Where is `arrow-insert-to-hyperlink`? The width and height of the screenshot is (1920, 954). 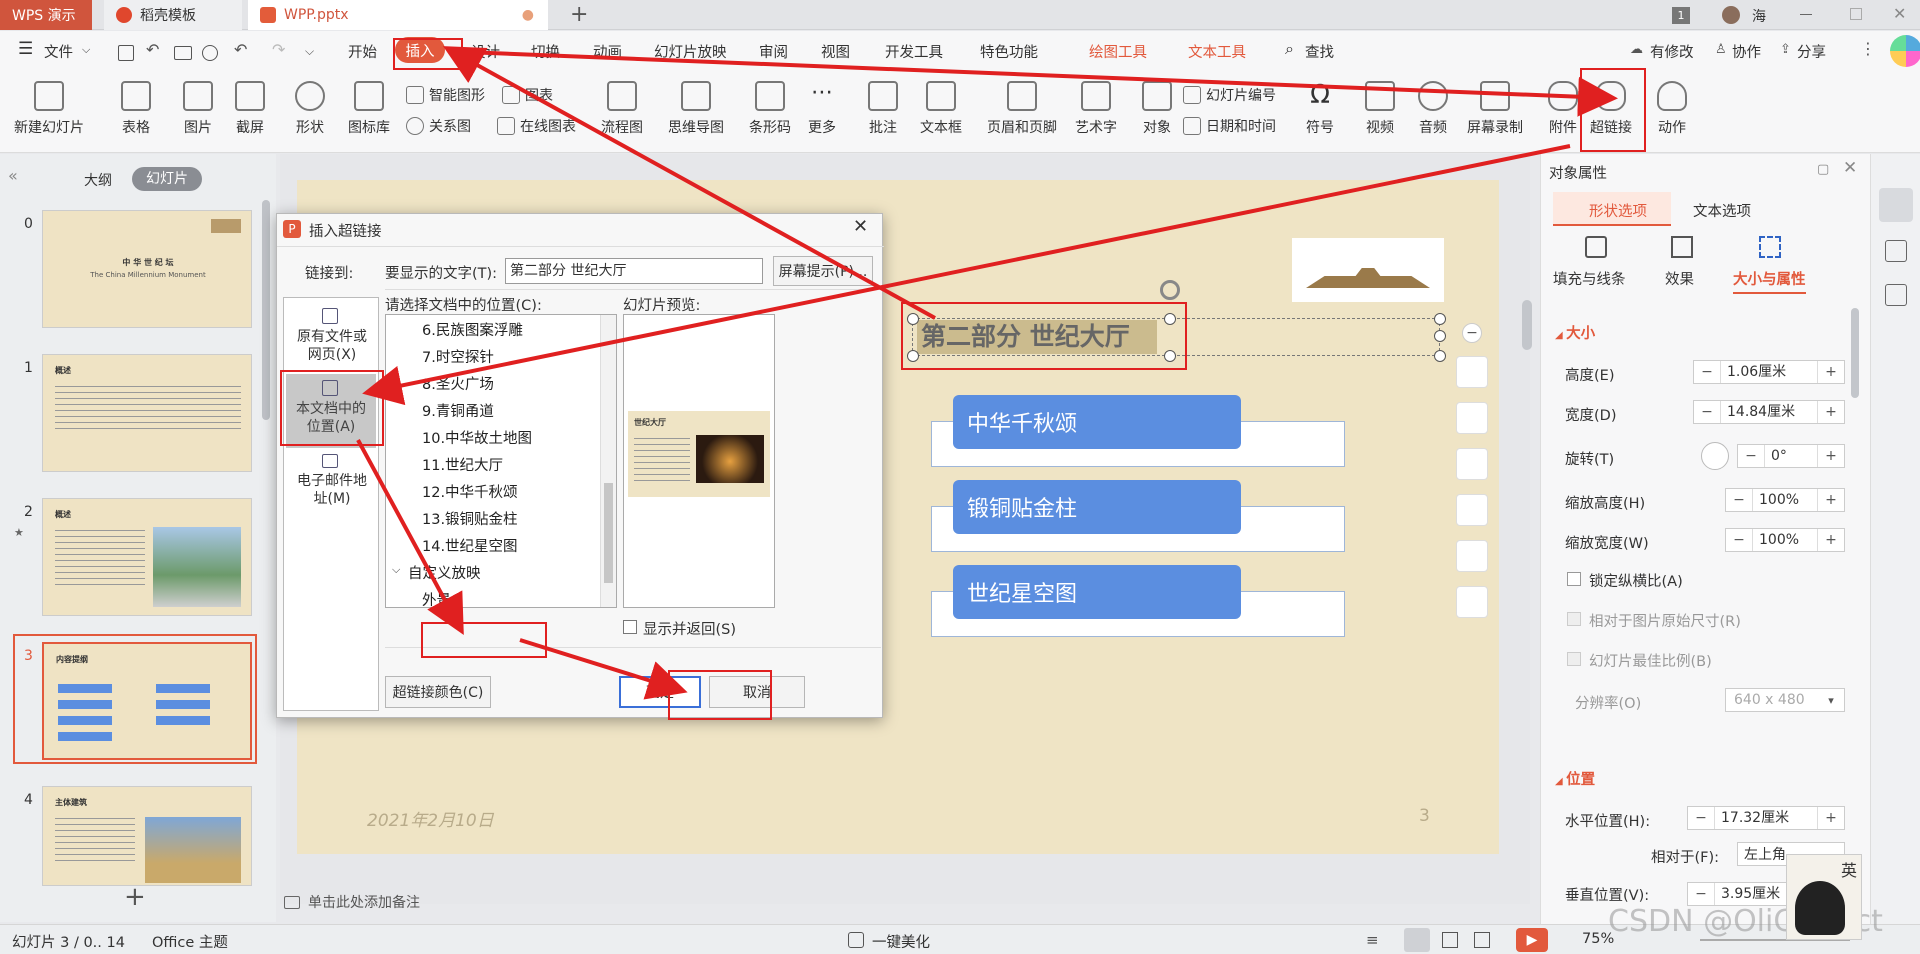
arrow-insert-to-hyperlink is located at coordinates (1041, 83).